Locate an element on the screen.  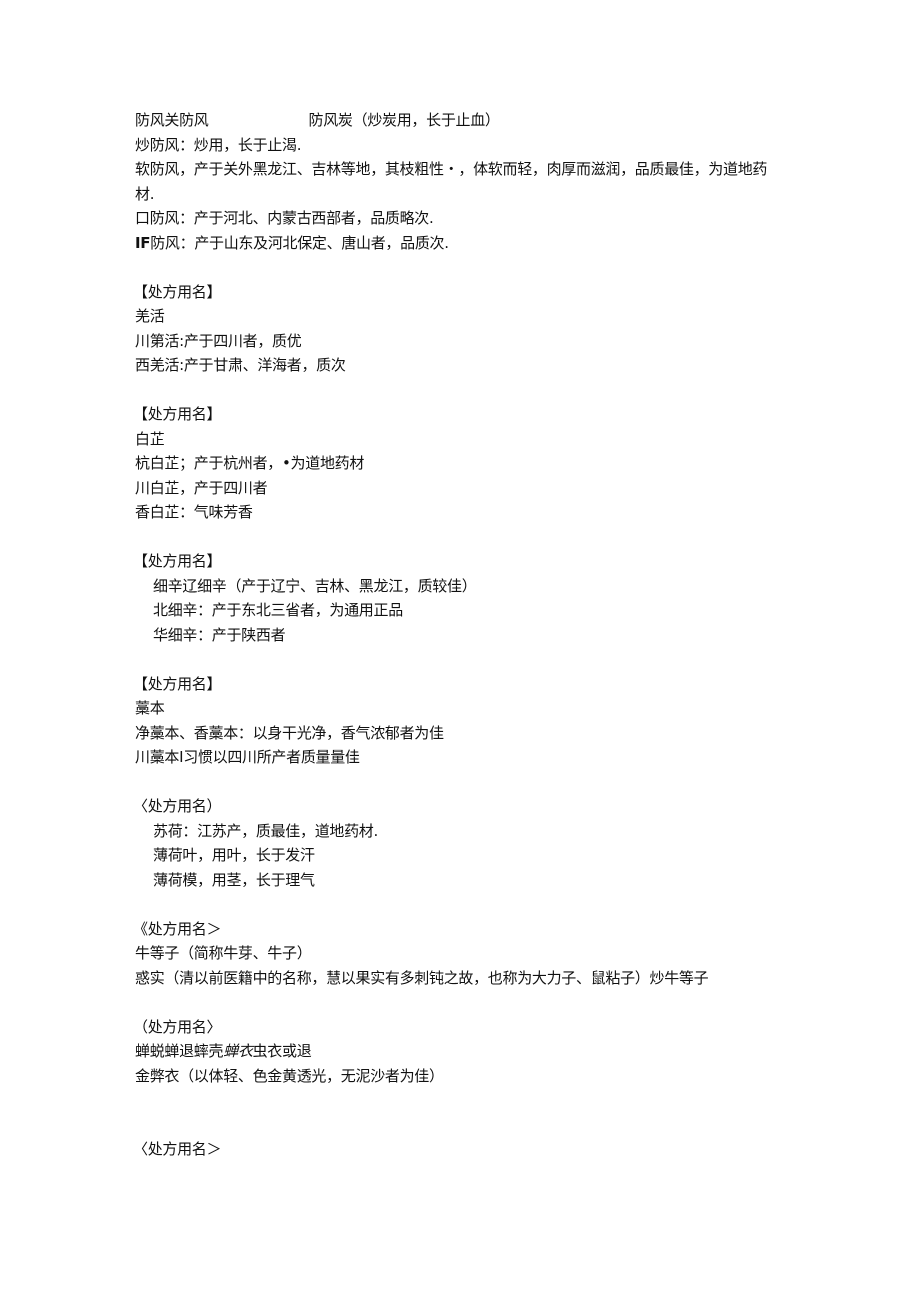
bohe-item: 薄荷模，用茎，长于理气 is located at coordinates (234, 879).